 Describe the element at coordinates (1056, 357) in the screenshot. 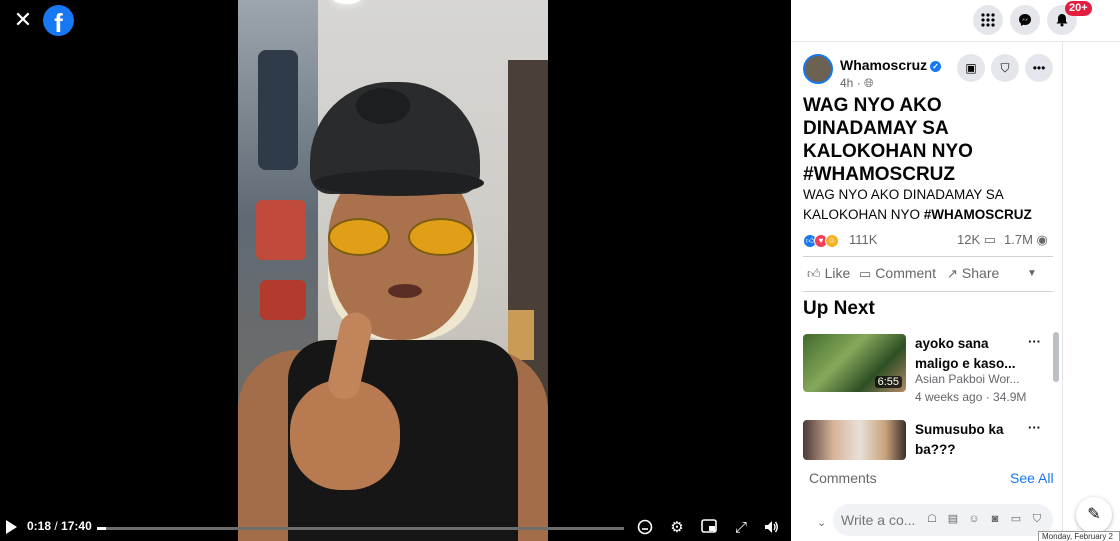

I see `scrollbar-thumb` at that location.